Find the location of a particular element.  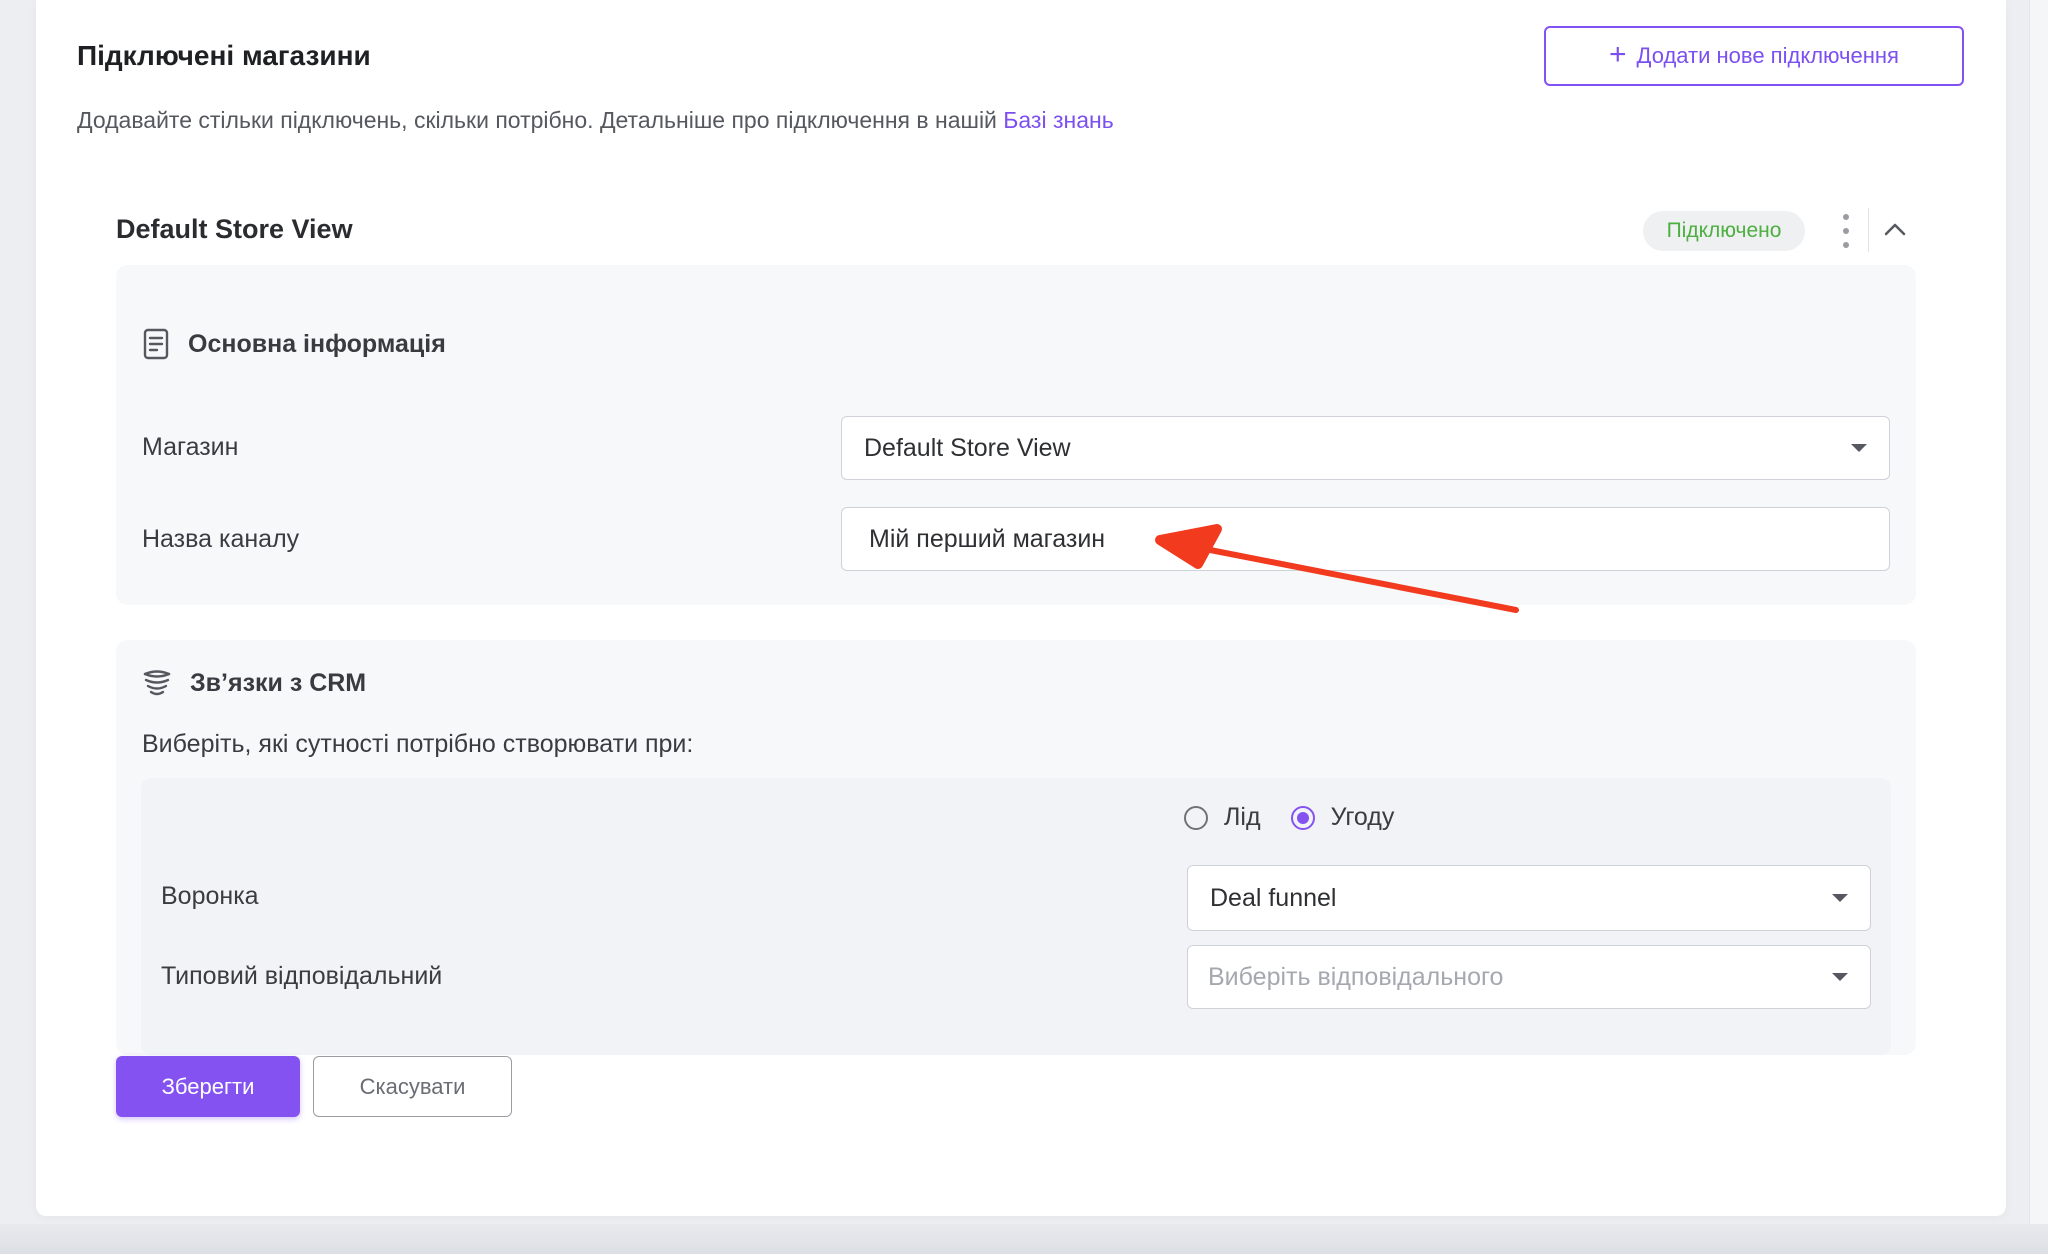

status-badge: Підключено is located at coordinates (1724, 231).